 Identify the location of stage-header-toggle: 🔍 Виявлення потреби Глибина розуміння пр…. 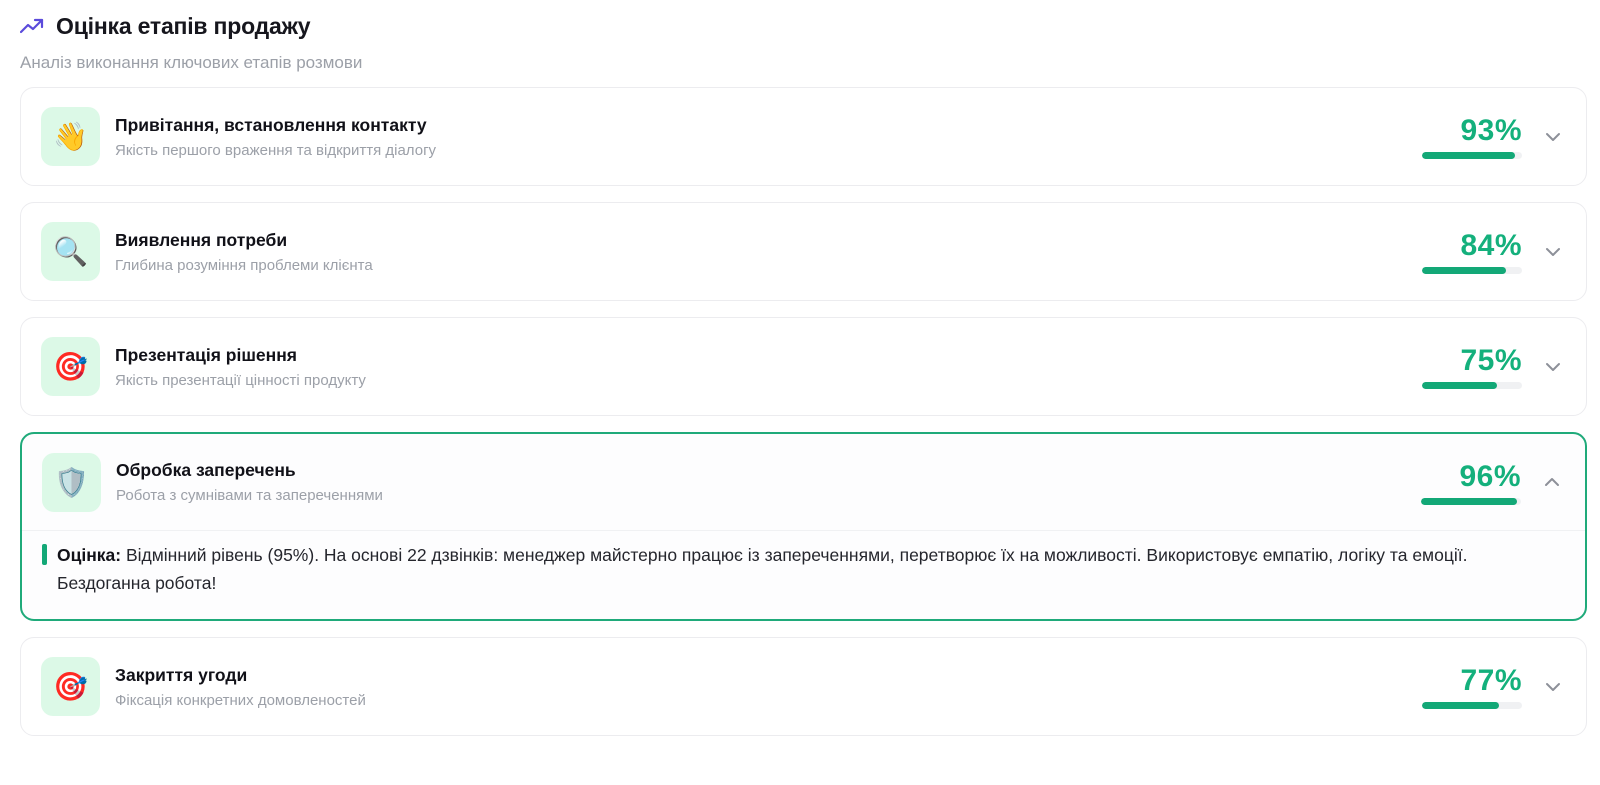
(803, 251).